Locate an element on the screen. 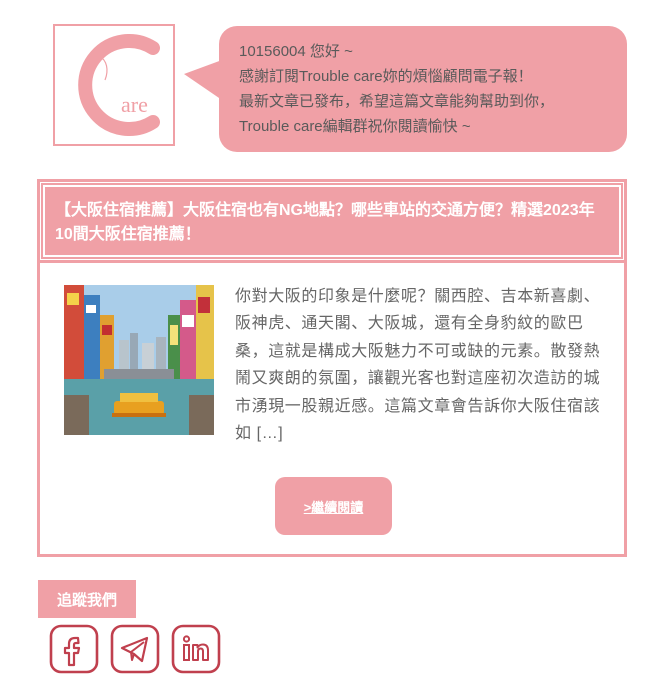 This screenshot has width=657, height=692. greeting-line-1: 10156004 您好 ~ is located at coordinates (296, 51).